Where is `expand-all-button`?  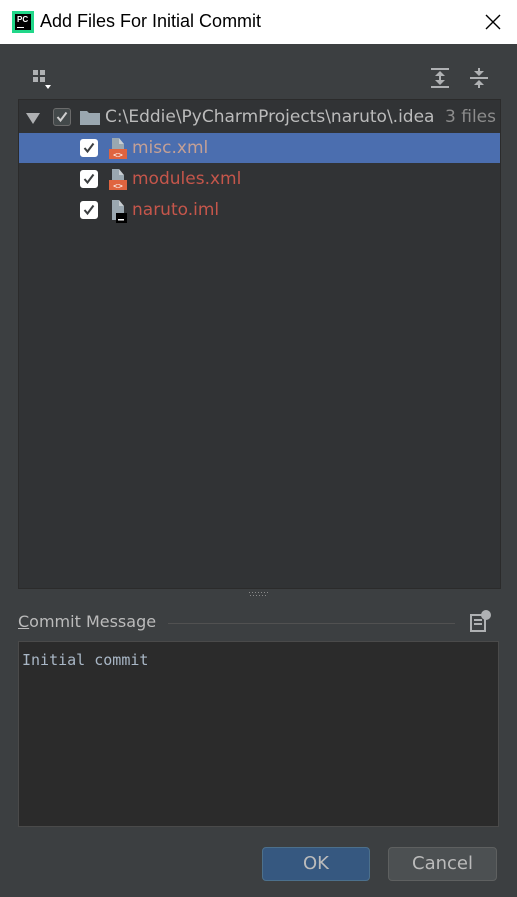
expand-all-button is located at coordinates (440, 78).